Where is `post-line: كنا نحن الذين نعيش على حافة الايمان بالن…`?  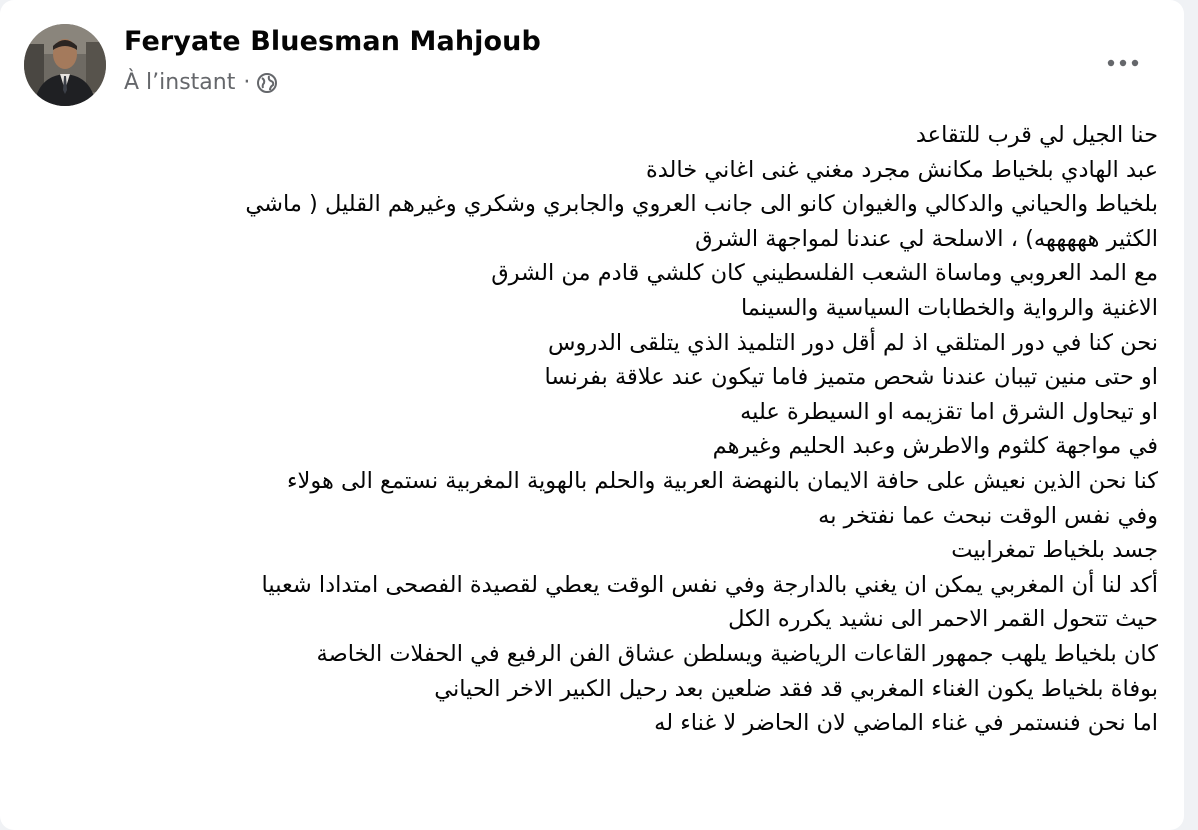 post-line: كنا نحن الذين نعيش على حافة الايمان بالن… is located at coordinates (722, 480).